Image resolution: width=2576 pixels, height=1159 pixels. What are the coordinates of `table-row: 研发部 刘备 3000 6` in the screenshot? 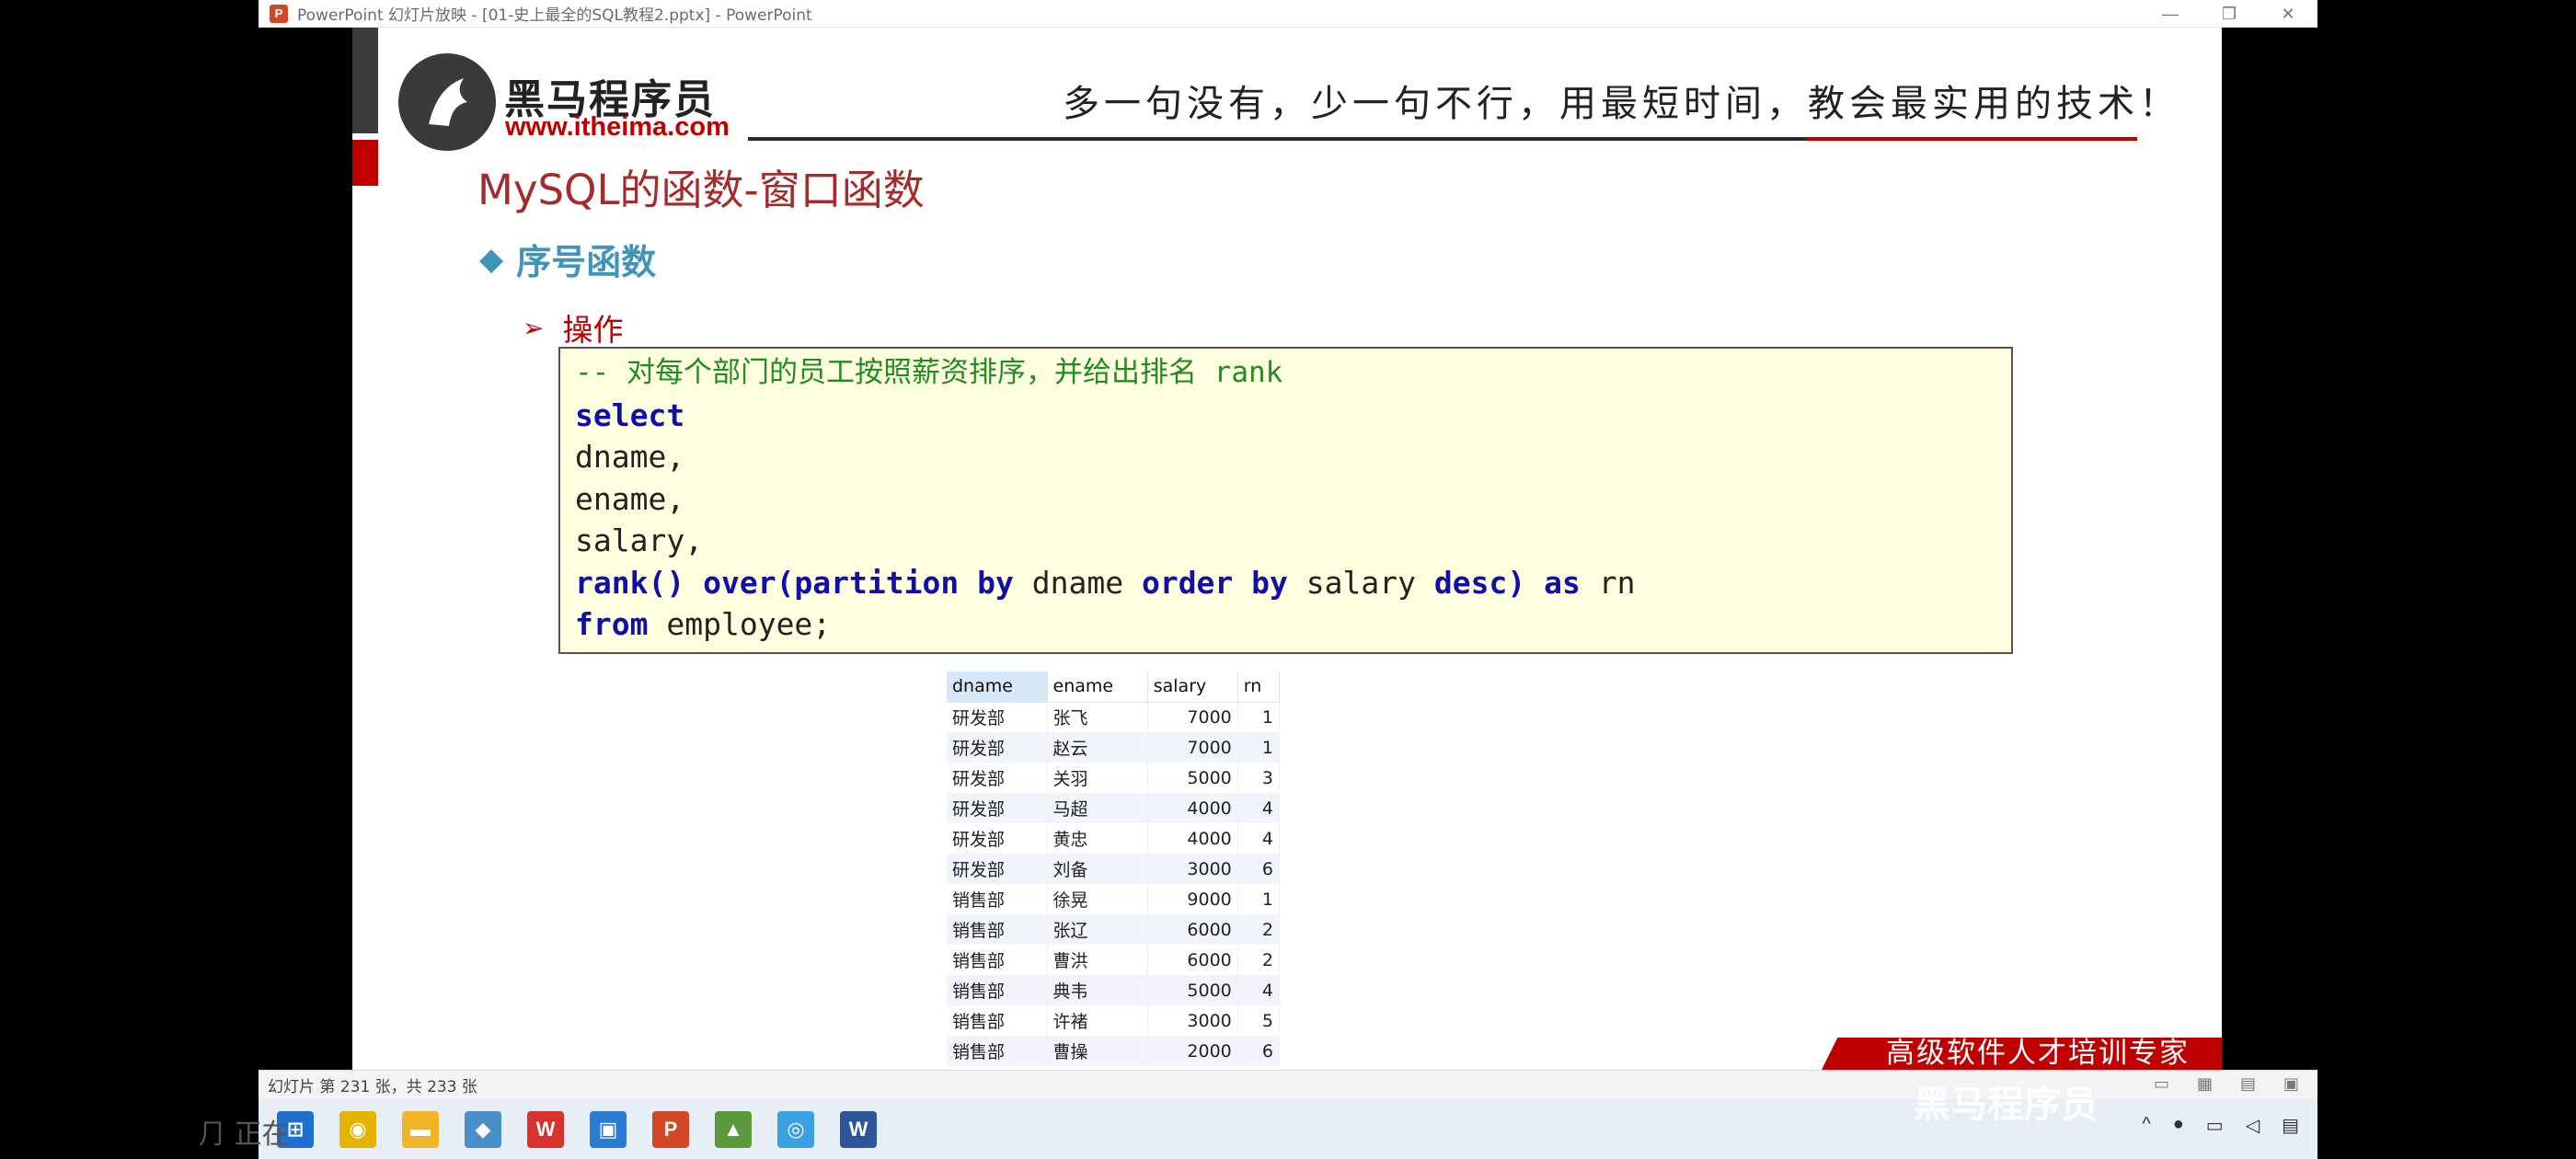 It's located at (1114, 869).